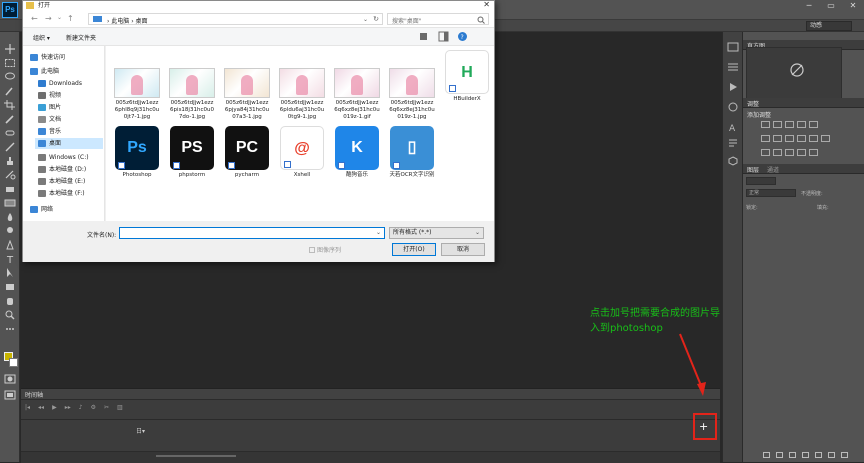 The height and width of the screenshot is (463, 864). What do you see at coordinates (41, 37) in the screenshot?
I see `organize-menu: 组织 ▾` at bounding box center [41, 37].